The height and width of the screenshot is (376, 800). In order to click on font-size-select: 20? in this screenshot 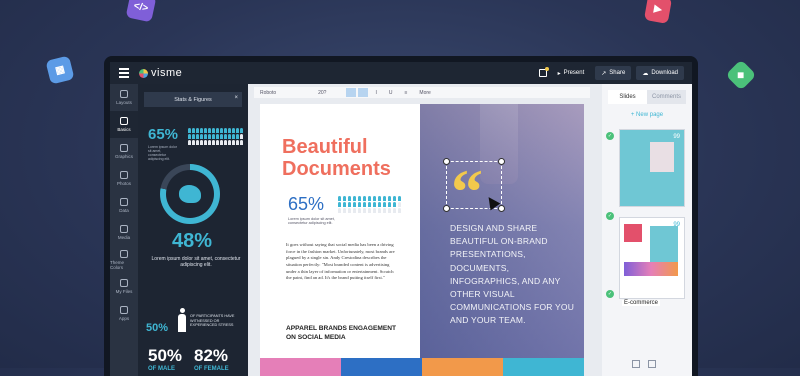, I will do `click(322, 93)`.